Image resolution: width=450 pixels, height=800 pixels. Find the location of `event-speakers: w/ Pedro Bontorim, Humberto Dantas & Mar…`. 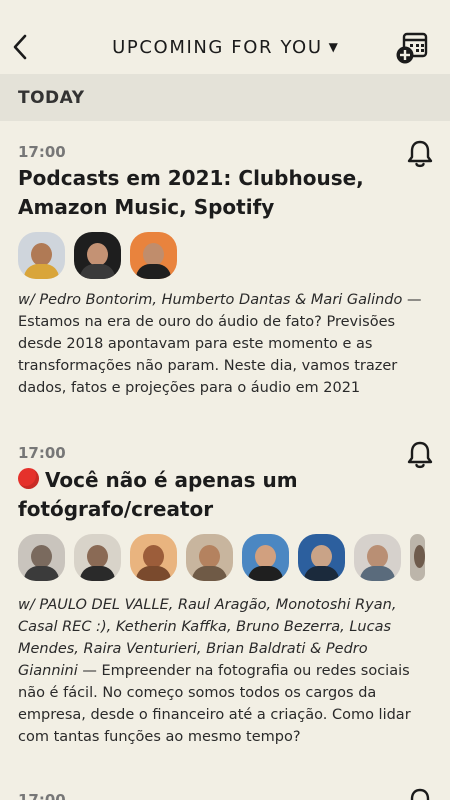

event-speakers: w/ Pedro Bontorim, Humberto Dantas & Mar… is located at coordinates (210, 300).